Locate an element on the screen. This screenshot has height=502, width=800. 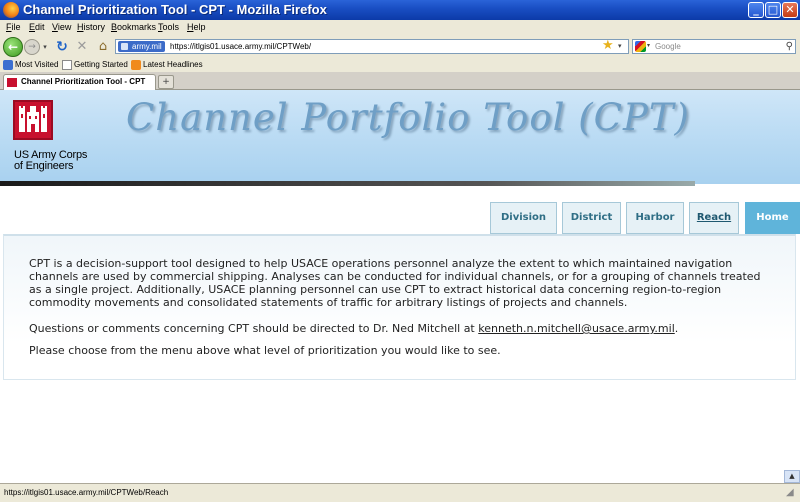
bookmark-latest-headlines: Latest Headlines is located at coordinates (167, 65).